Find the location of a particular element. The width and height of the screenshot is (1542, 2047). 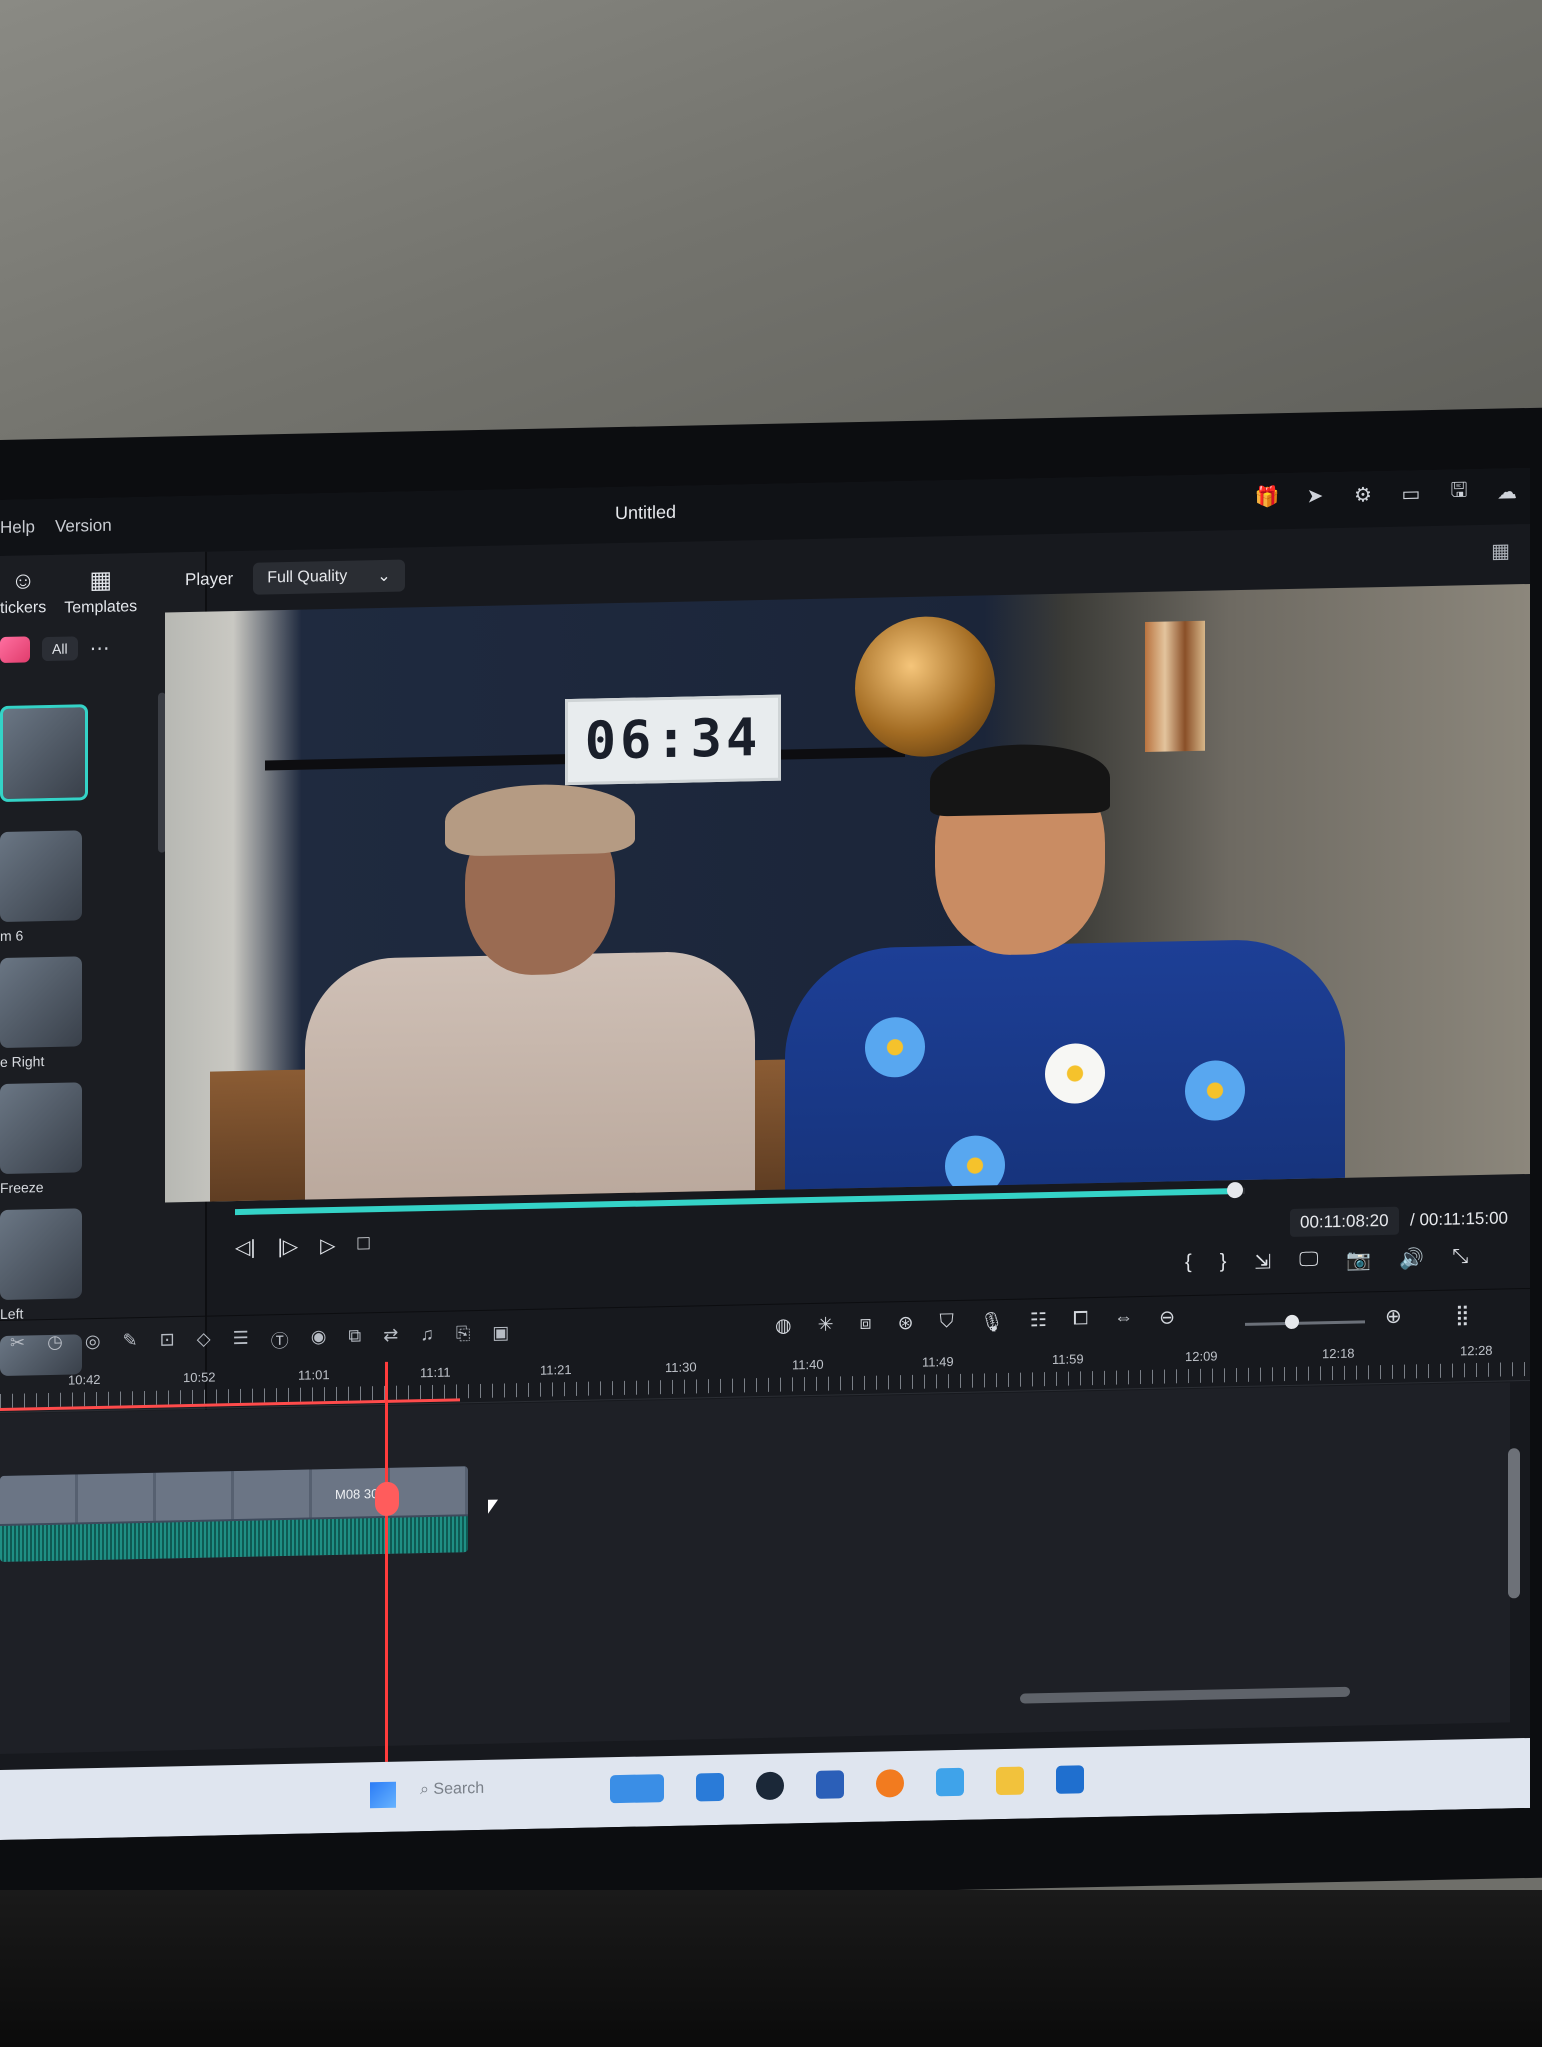

split-icon: ✂ is located at coordinates (17, 1345).